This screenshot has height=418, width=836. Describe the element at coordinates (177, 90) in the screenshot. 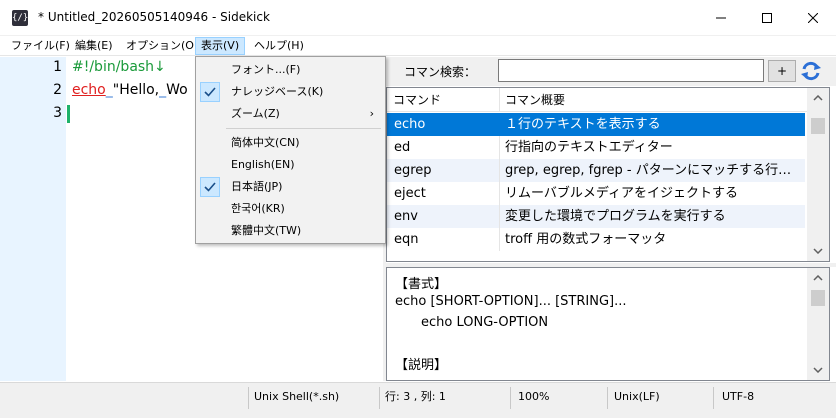

I see `string-literal-tail: Wo` at that location.